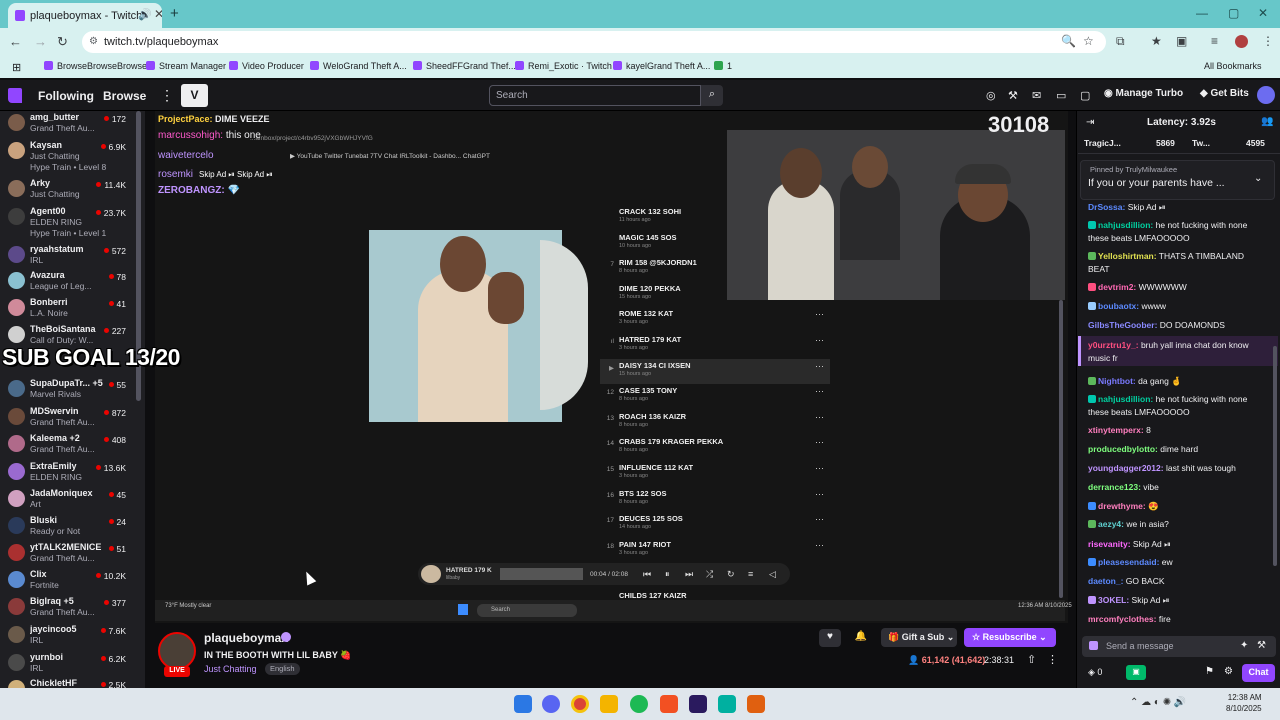 The image size is (1280, 720). Describe the element at coordinates (1275, 456) in the screenshot. I see `chat-scrollbar` at that location.